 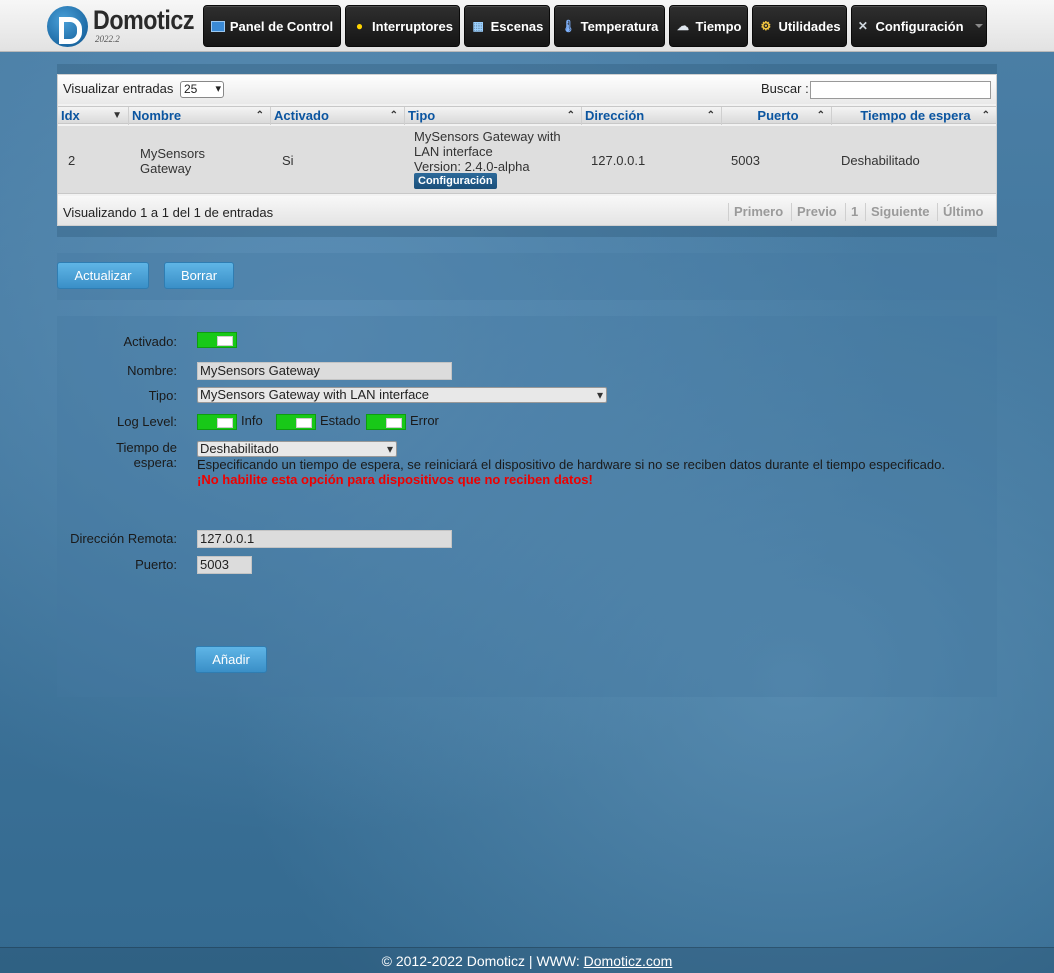 I want to click on entries-length-value: 25, so click(x=191, y=89).